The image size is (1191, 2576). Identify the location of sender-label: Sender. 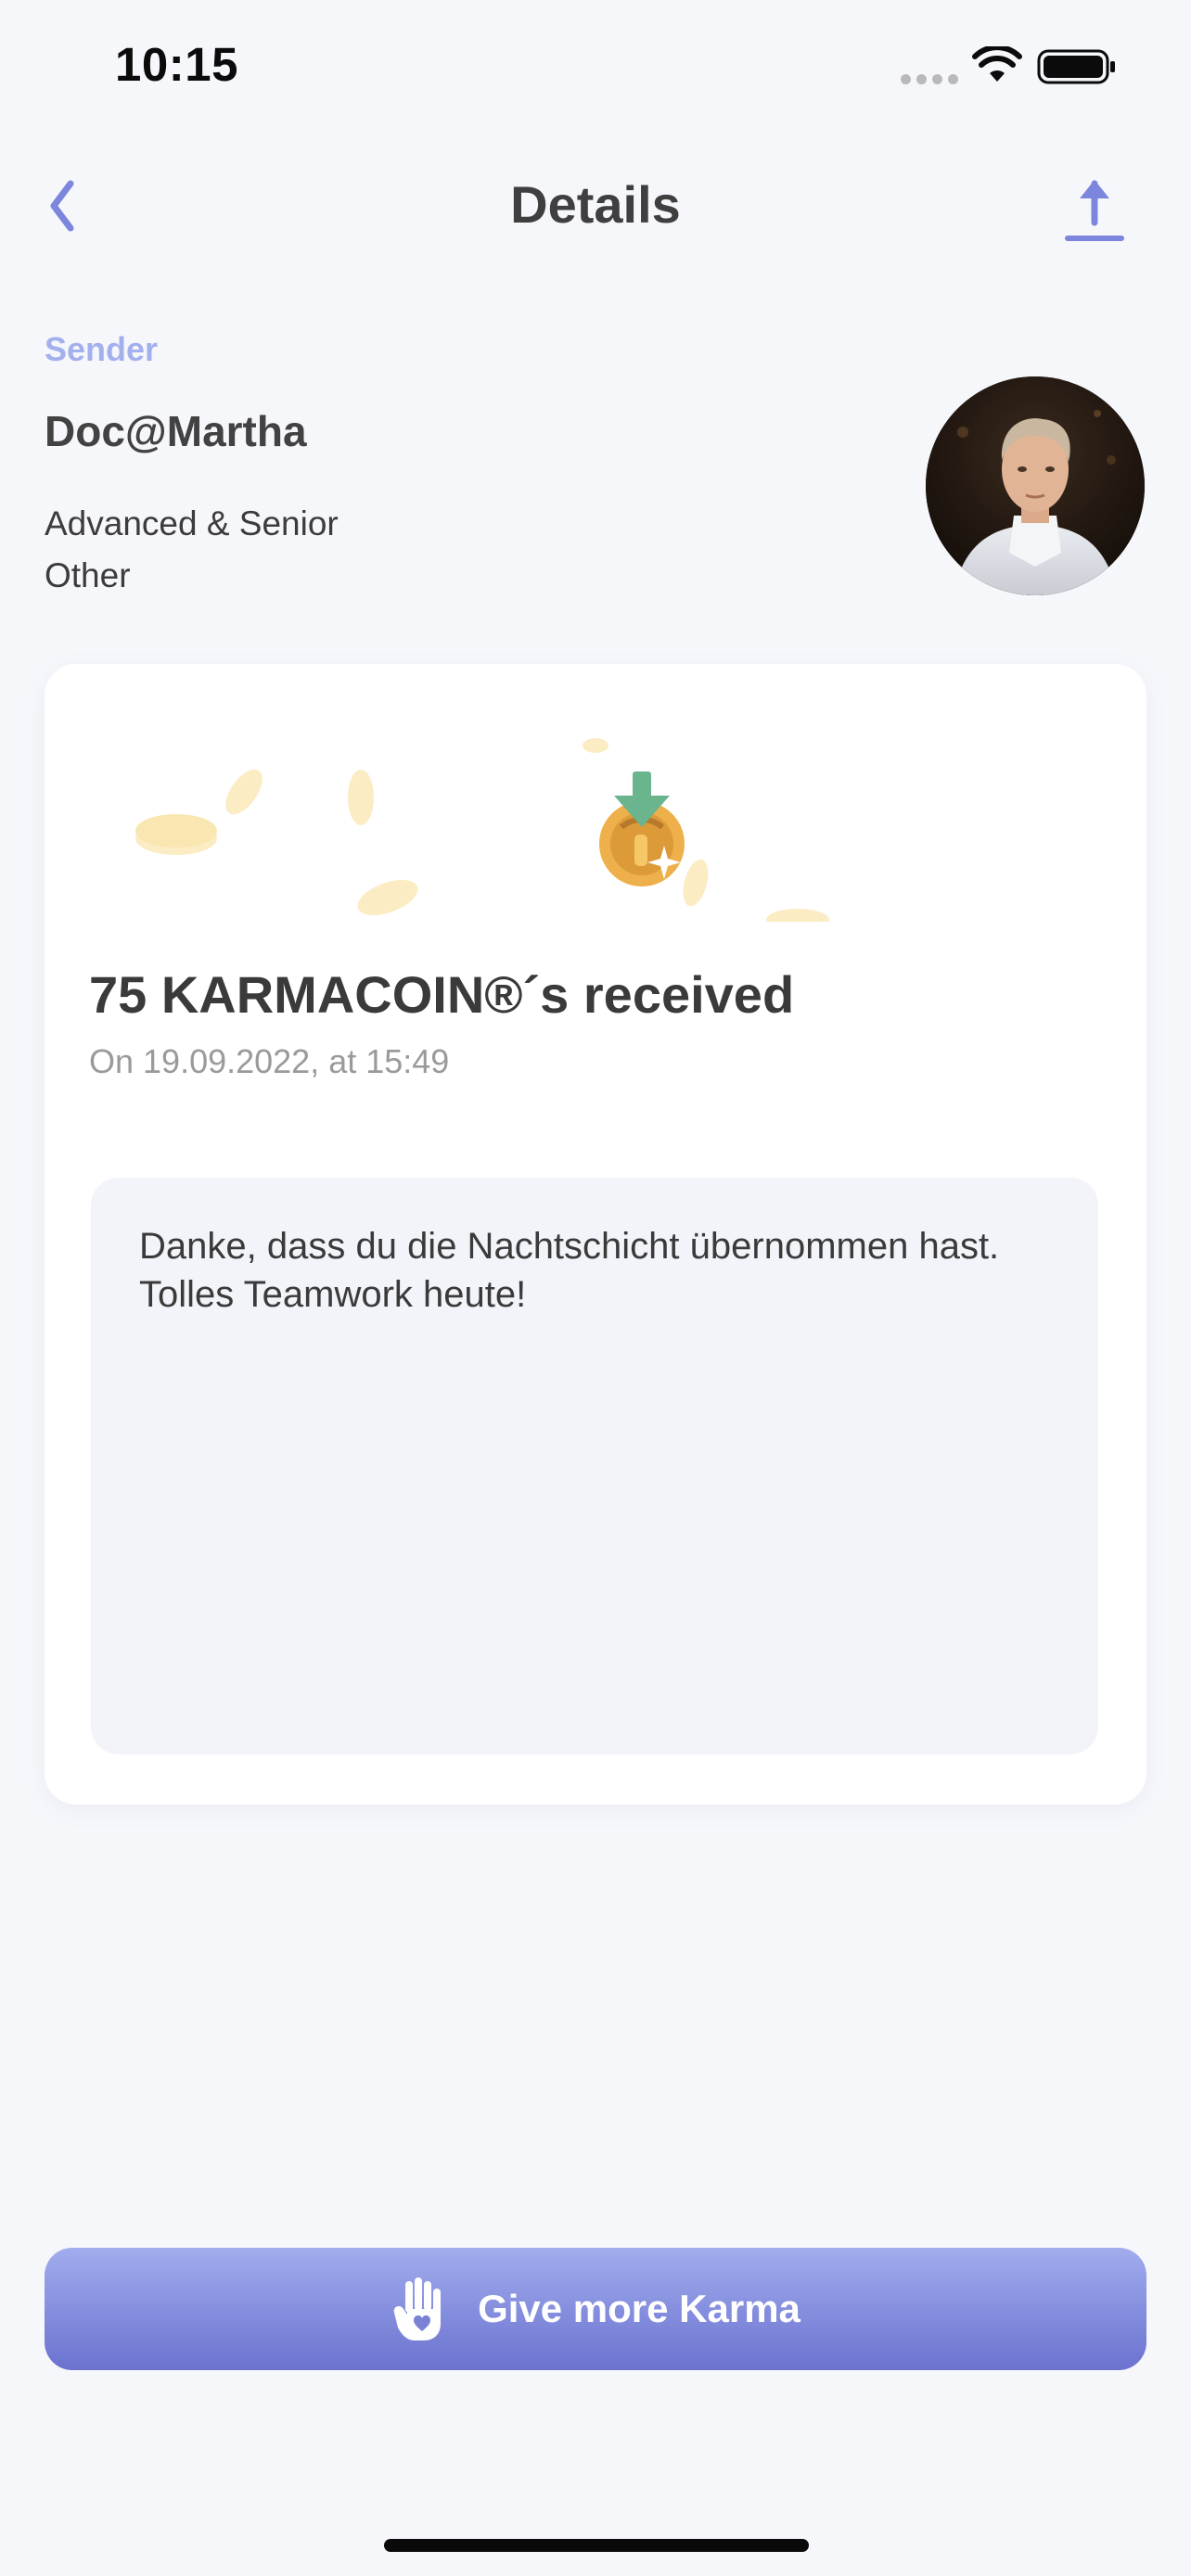
(102, 349).